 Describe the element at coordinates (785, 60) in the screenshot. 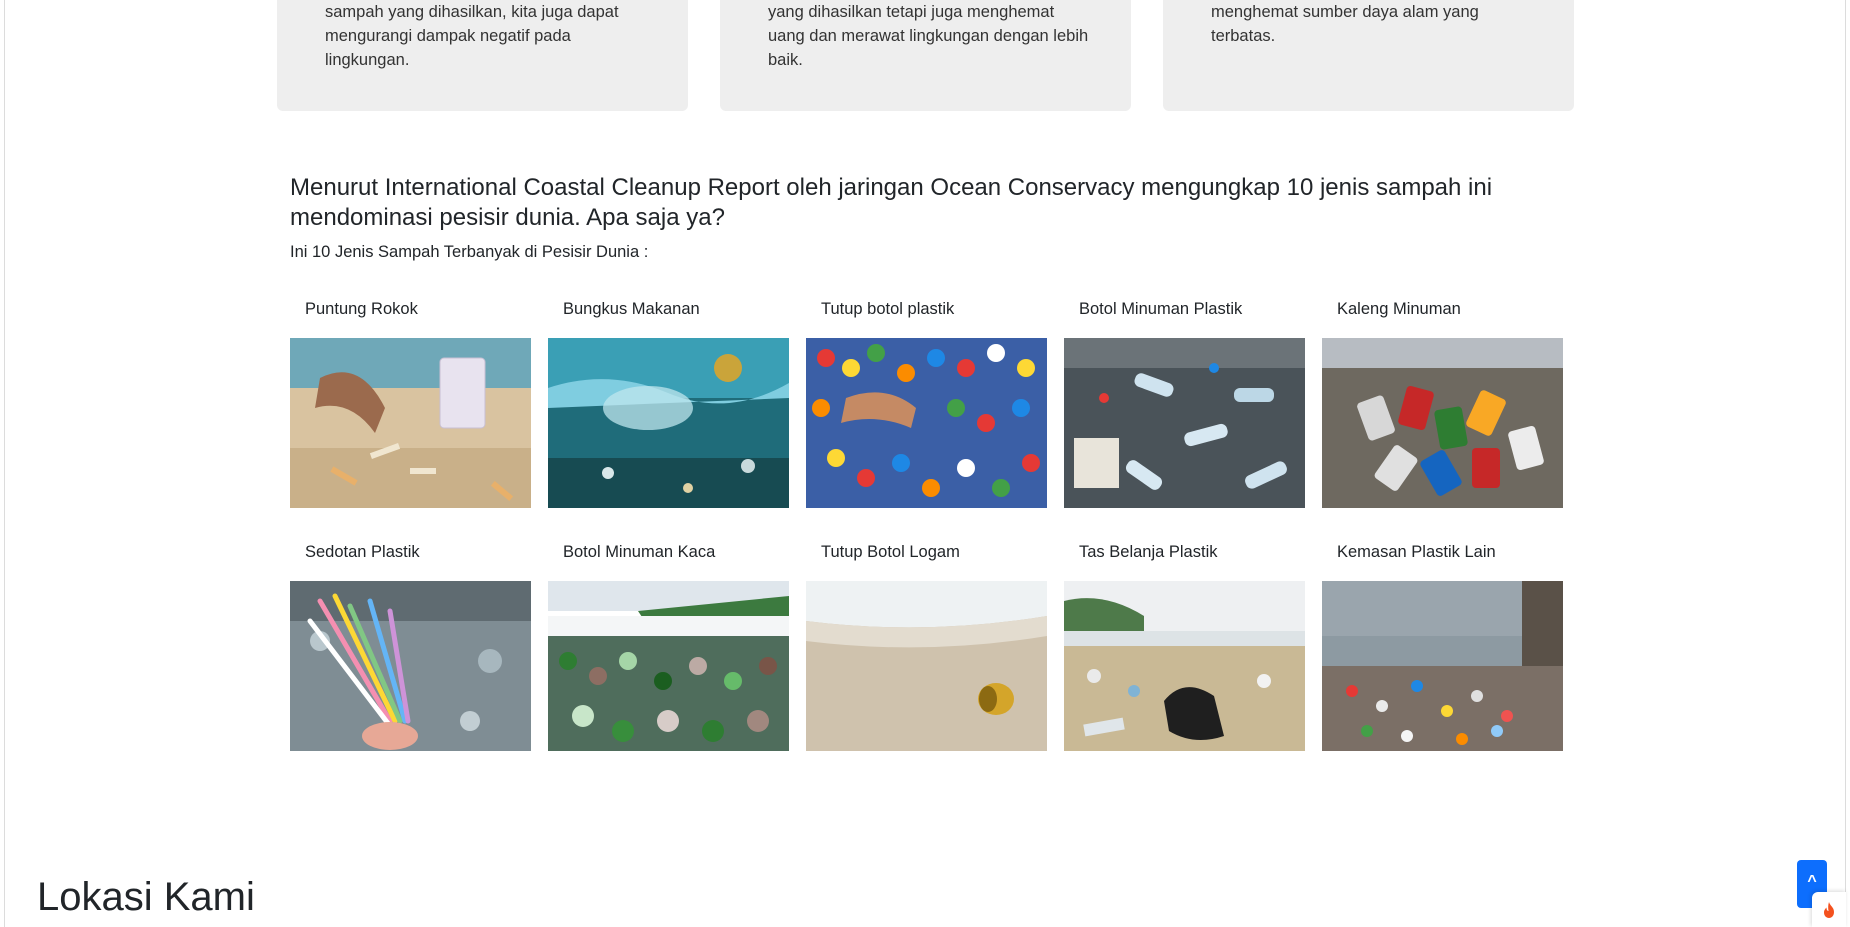

I see `card-line: baik.` at that location.